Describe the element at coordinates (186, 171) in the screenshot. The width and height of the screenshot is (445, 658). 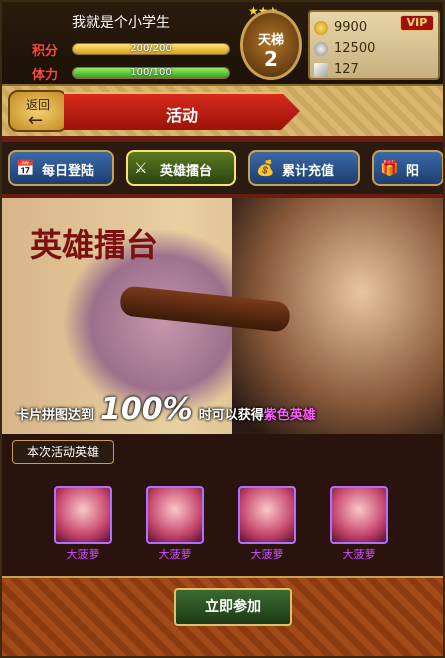
I see `tab-label: 英雄擂台` at that location.